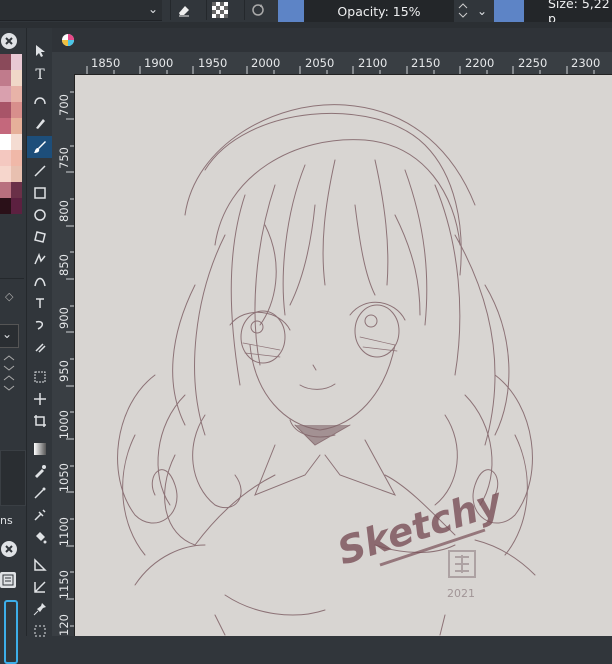  I want to click on ruler-label: 1900, so click(159, 63).